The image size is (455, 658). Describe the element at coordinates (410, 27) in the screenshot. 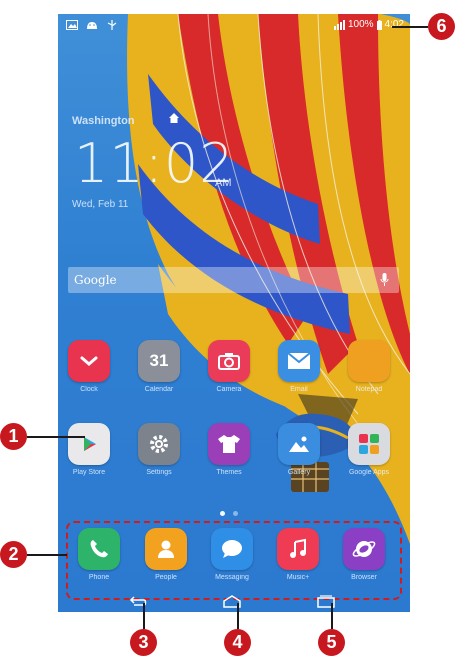

I see `callout-6-line` at that location.